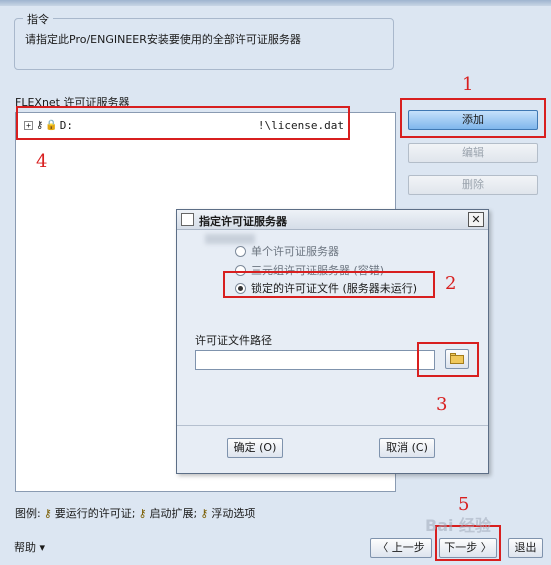 This screenshot has height=565, width=551. What do you see at coordinates (42, 161) in the screenshot?
I see `annotation-number: 4` at bounding box center [42, 161].